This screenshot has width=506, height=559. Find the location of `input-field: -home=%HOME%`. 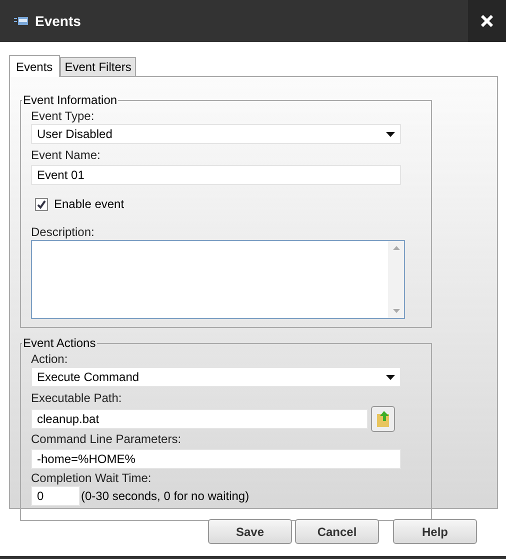

input-field: -home=%HOME% is located at coordinates (216, 459).